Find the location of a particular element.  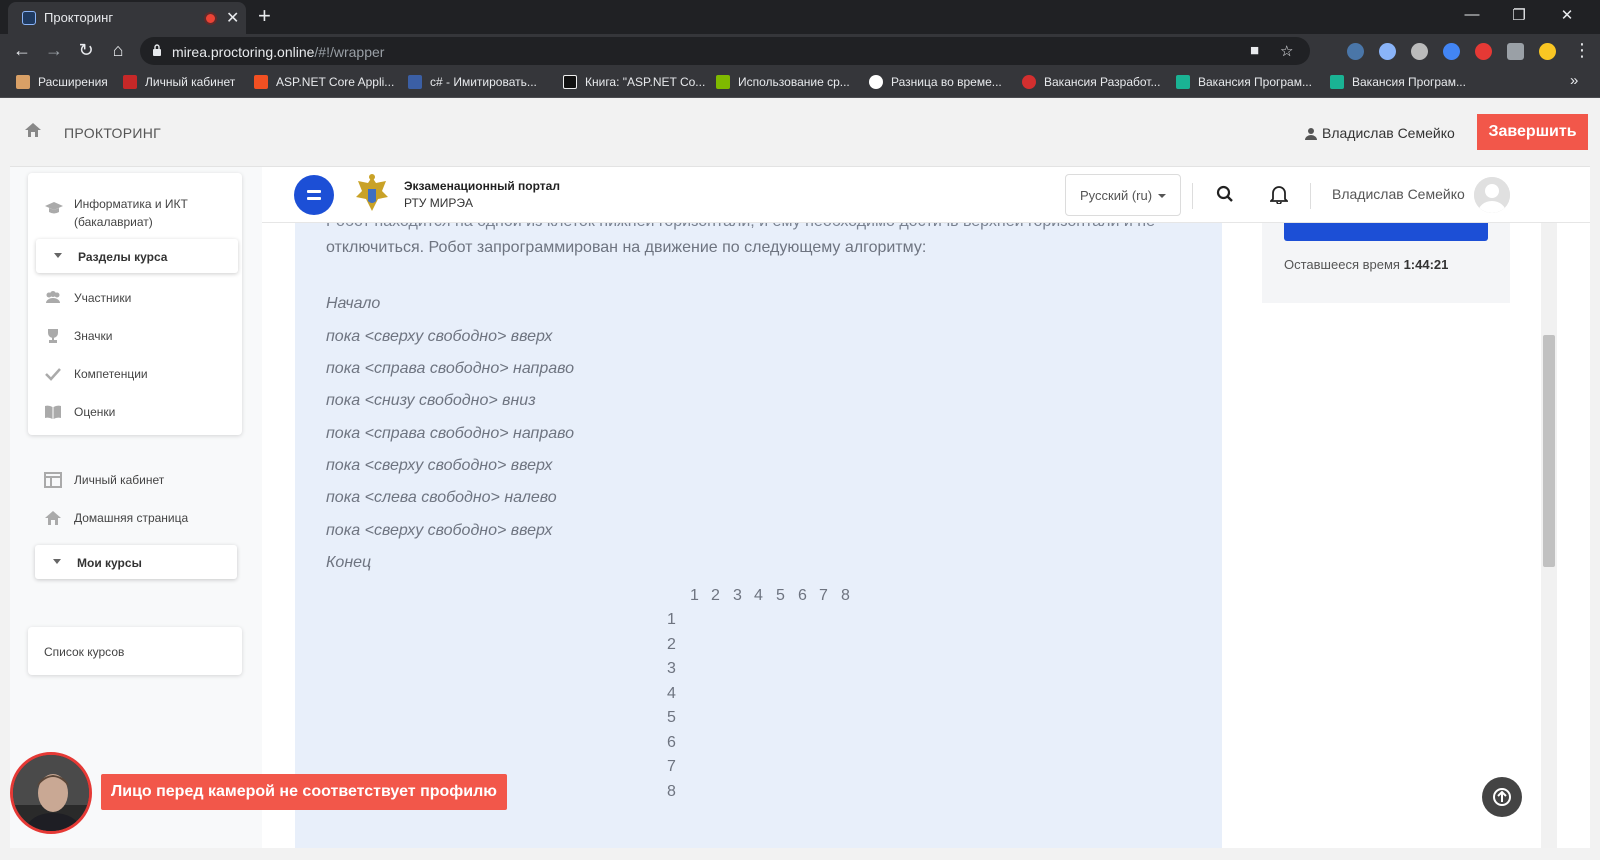

browser-tab: Прокторинг ✕ is located at coordinates (127, 18).